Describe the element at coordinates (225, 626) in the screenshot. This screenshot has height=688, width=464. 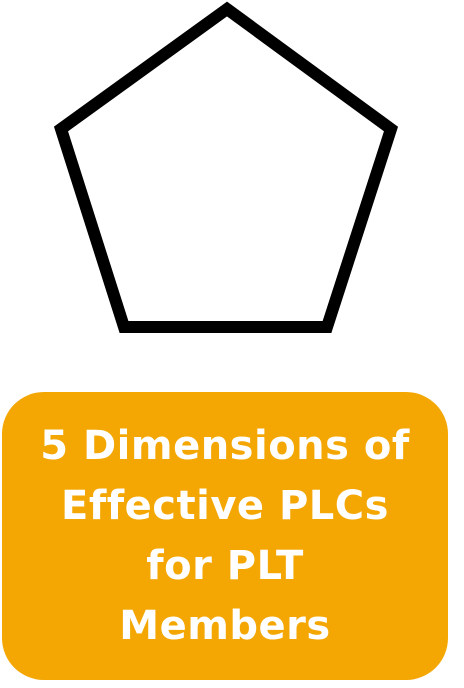
I see `title-line-4: Members` at that location.